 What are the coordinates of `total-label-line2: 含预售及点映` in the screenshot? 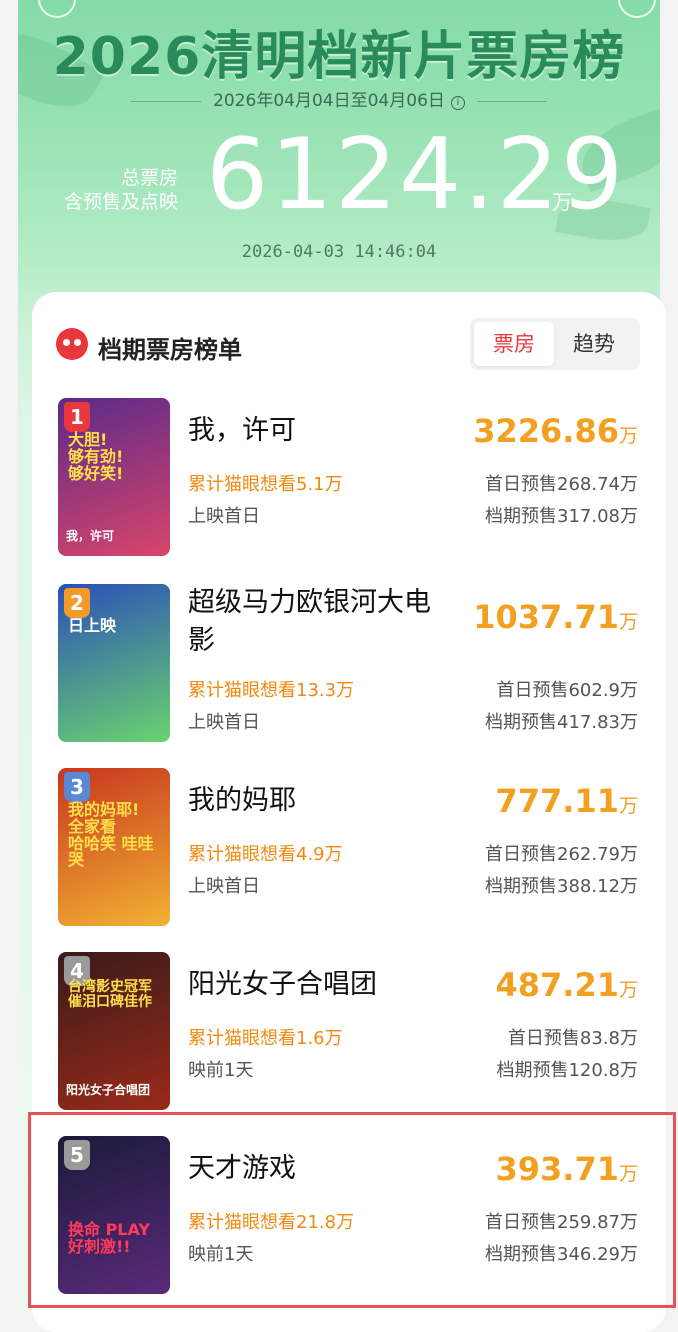 It's located at (120, 202).